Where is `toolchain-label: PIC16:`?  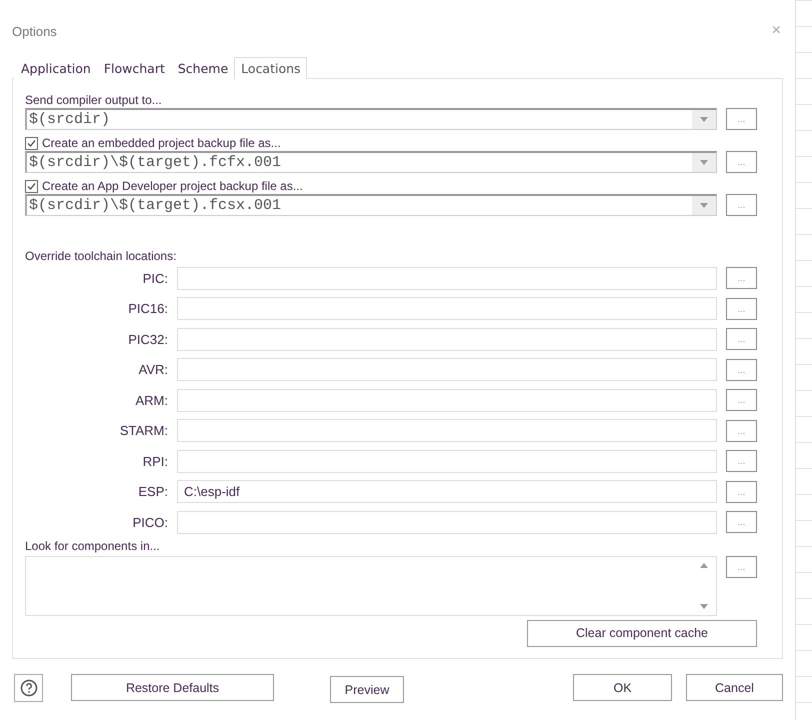
toolchain-label: PIC16: is located at coordinates (147, 308).